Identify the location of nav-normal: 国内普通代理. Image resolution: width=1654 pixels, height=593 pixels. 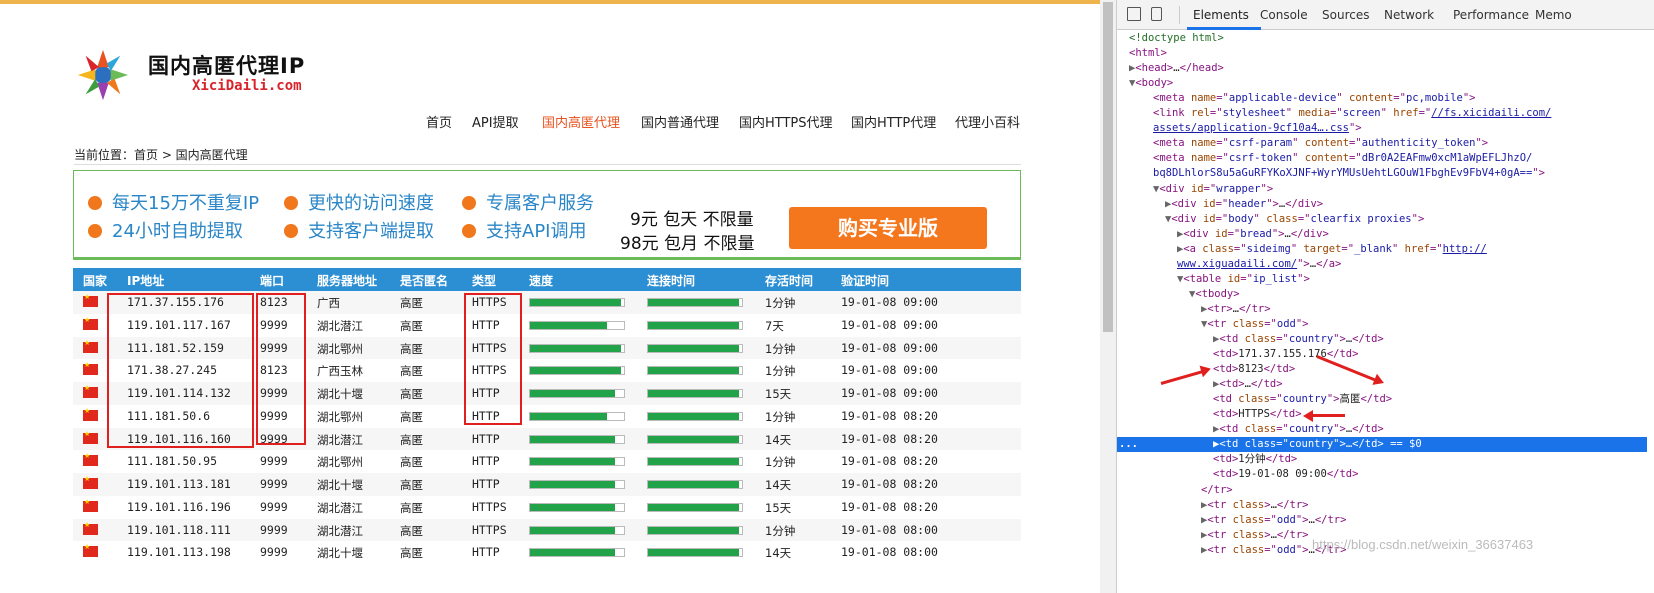
(680, 121).